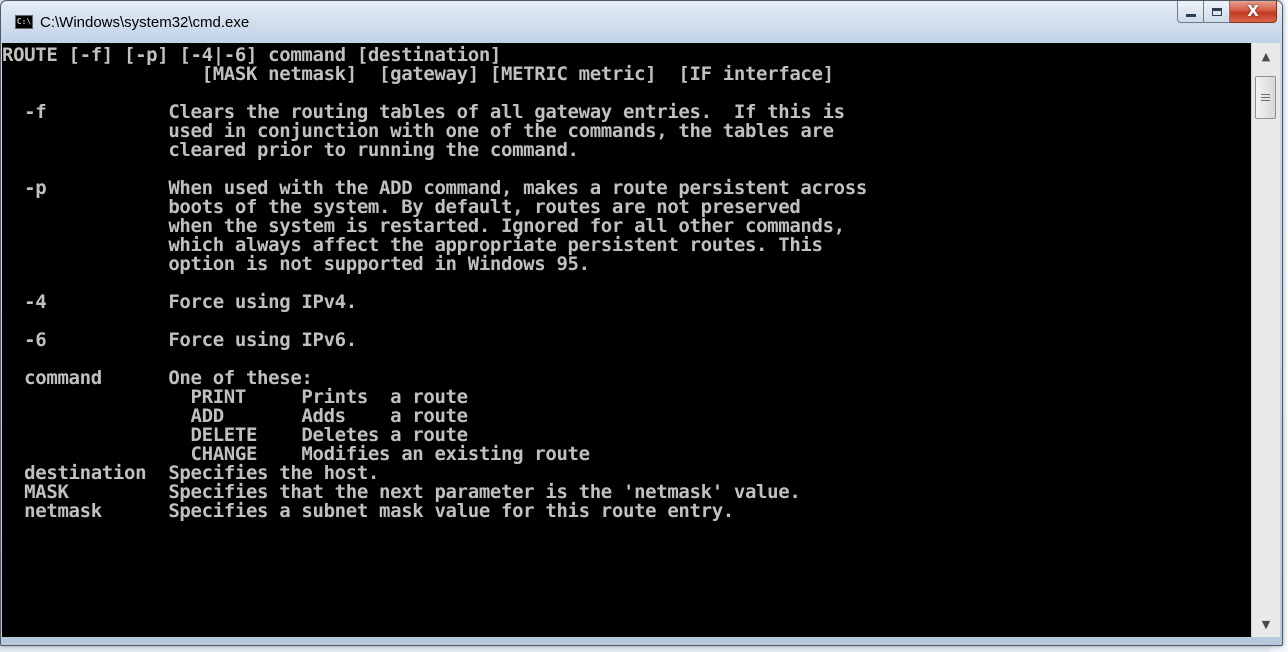 This screenshot has height=652, width=1288. Describe the element at coordinates (1266, 56) in the screenshot. I see `scroll-up-arrow-icon: ▲` at that location.